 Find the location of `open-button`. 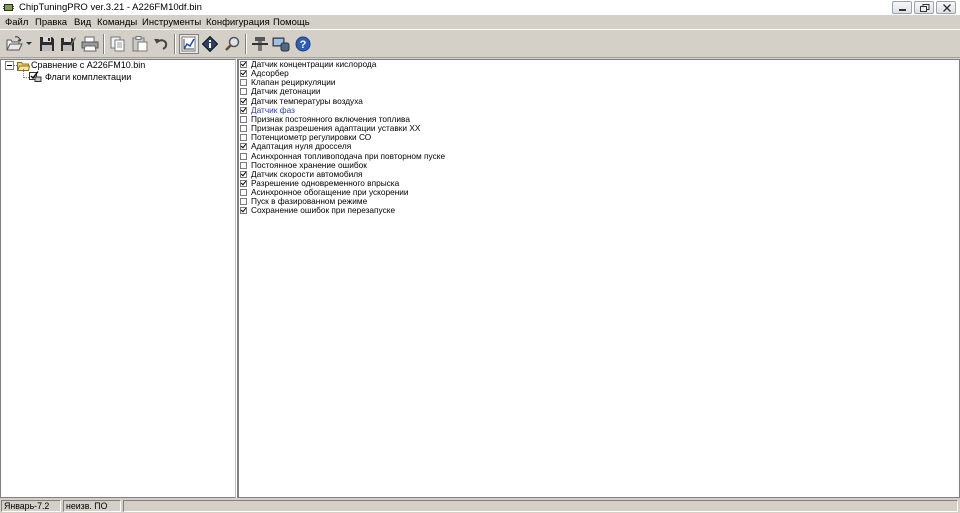

open-button is located at coordinates (14, 44).